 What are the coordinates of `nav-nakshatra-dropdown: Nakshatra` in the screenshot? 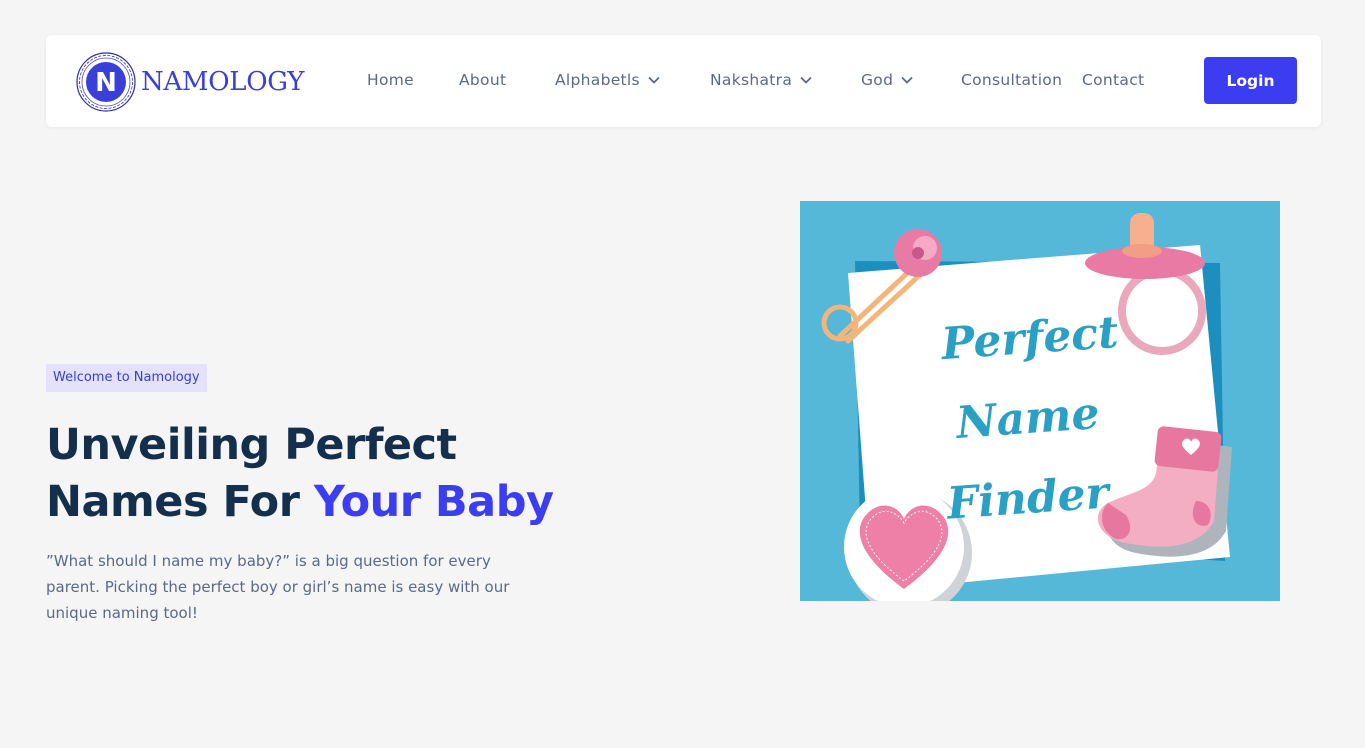 It's located at (761, 80).